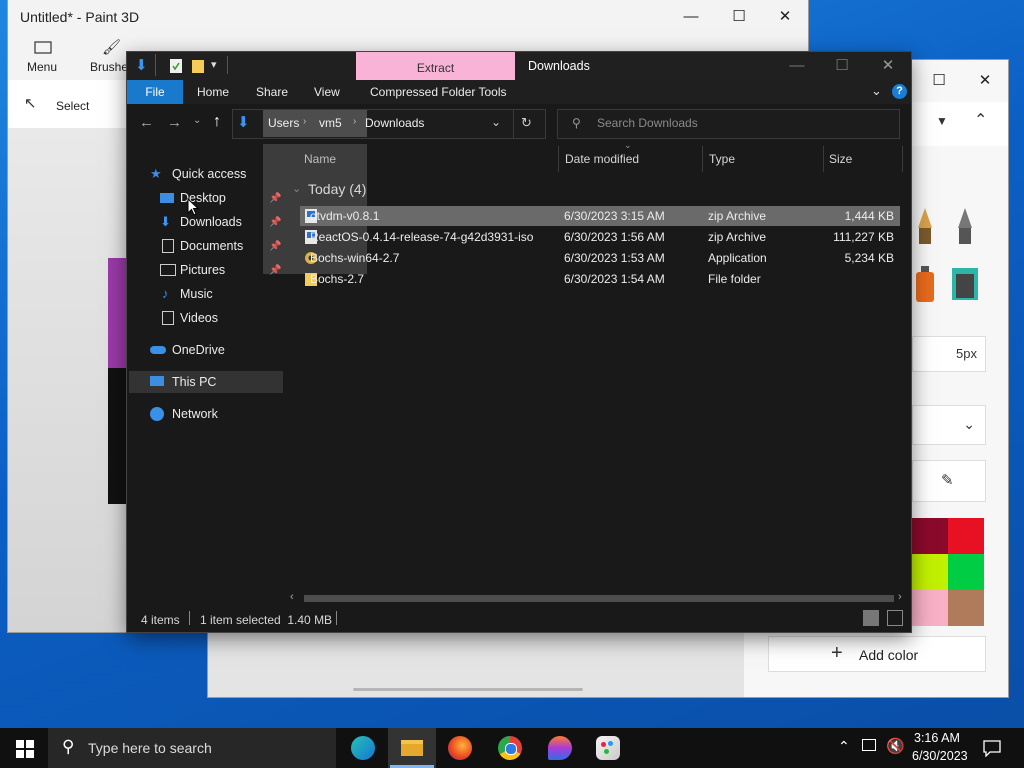 This screenshot has height=768, width=1024. Describe the element at coordinates (992, 748) in the screenshot. I see `notification-center-icon` at that location.